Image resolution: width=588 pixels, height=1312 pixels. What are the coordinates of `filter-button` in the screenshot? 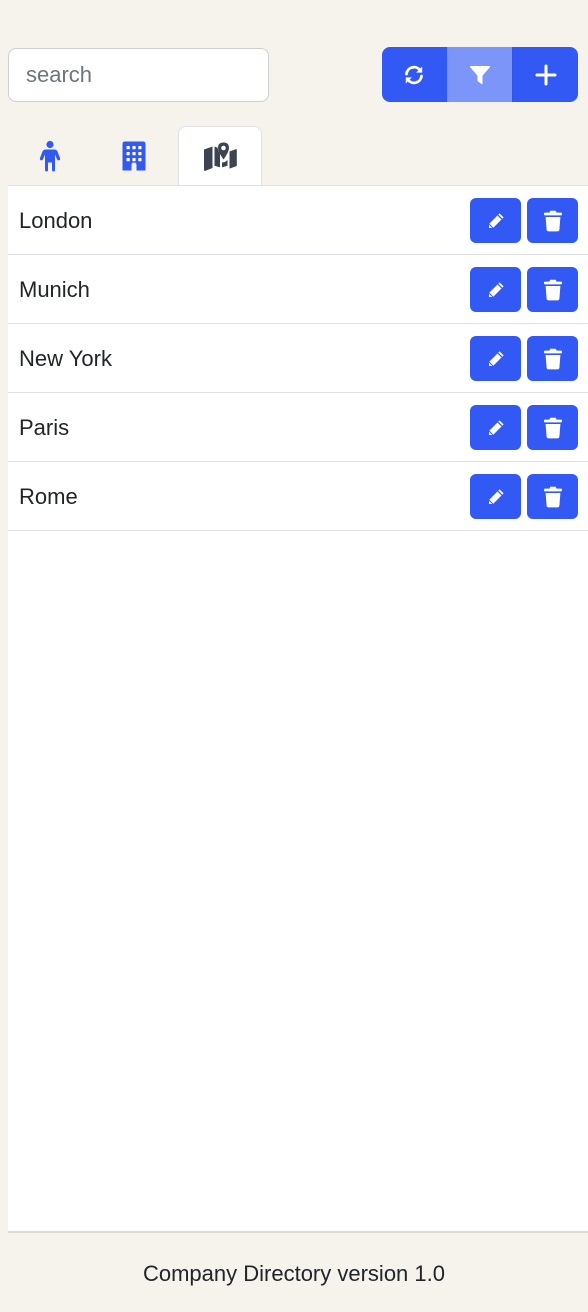 It's located at (479, 74).